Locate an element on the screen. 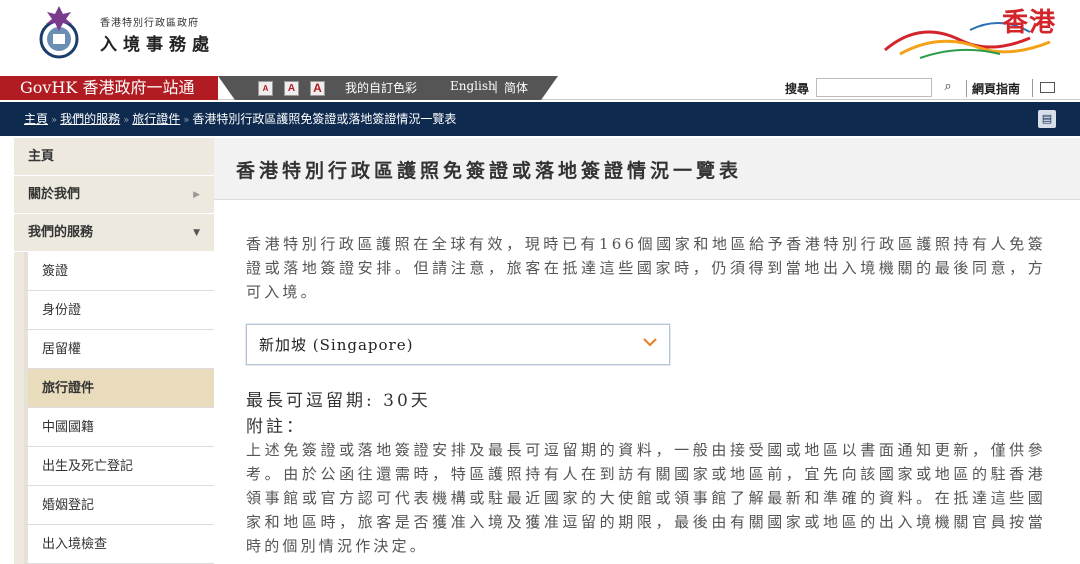  govhk-link: GovHK 香港政府一站通 is located at coordinates (109, 88).